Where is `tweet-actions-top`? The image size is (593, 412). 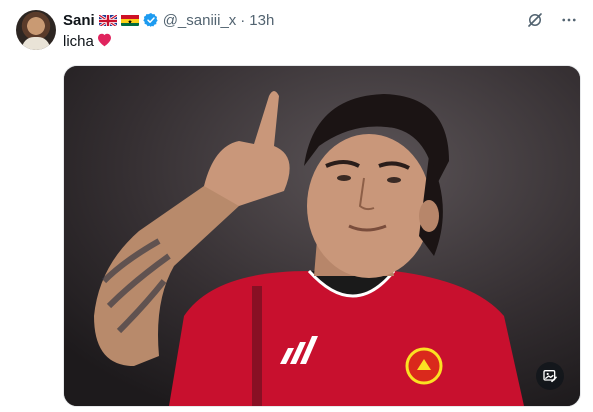
tweet-actions-top is located at coordinates (552, 20).